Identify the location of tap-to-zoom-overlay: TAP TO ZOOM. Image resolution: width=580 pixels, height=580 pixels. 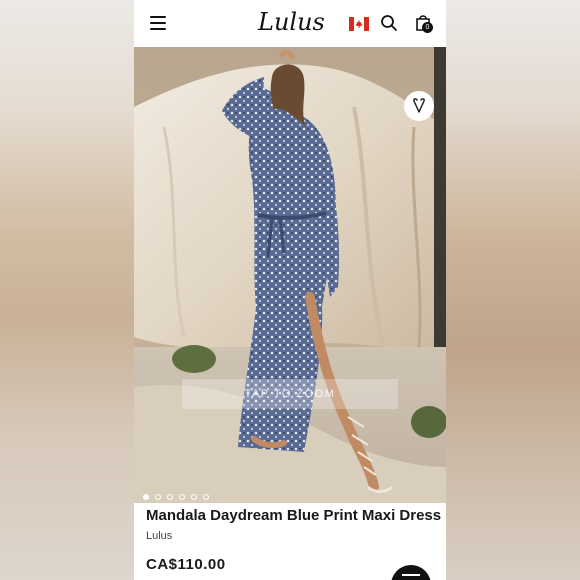
(290, 394).